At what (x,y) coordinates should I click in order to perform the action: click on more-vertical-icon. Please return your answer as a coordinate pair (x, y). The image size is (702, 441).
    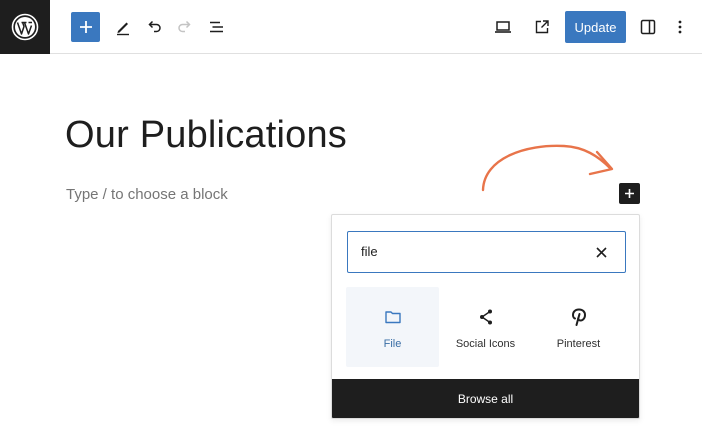
    Looking at the image, I should click on (680, 27).